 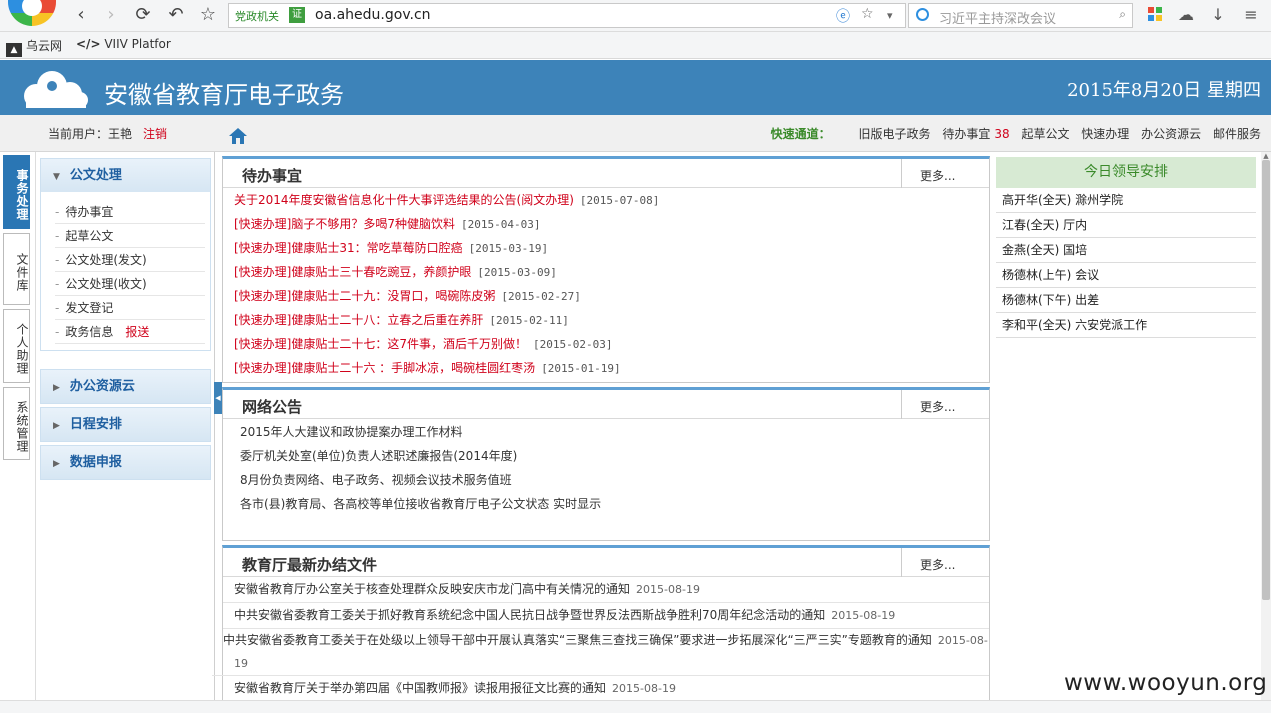 What do you see at coordinates (517, 272) in the screenshot?
I see `pending-item-date: [2015-03-09]` at bounding box center [517, 272].